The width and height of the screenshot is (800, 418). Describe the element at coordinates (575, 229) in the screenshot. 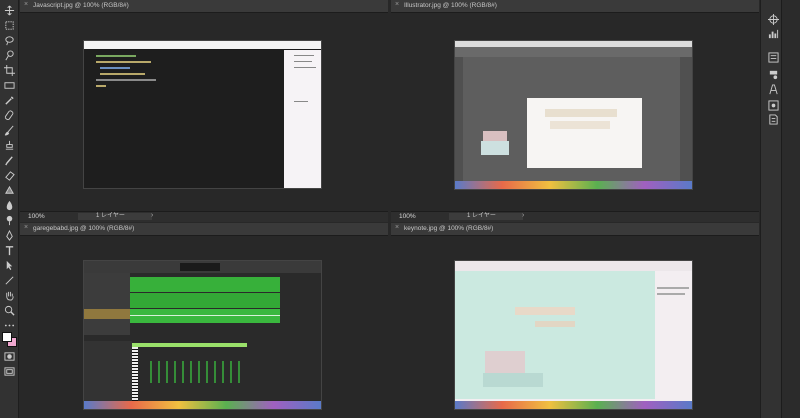

I see `document-tab: × keynote.jpg @ 100% (RGB/8#)` at that location.